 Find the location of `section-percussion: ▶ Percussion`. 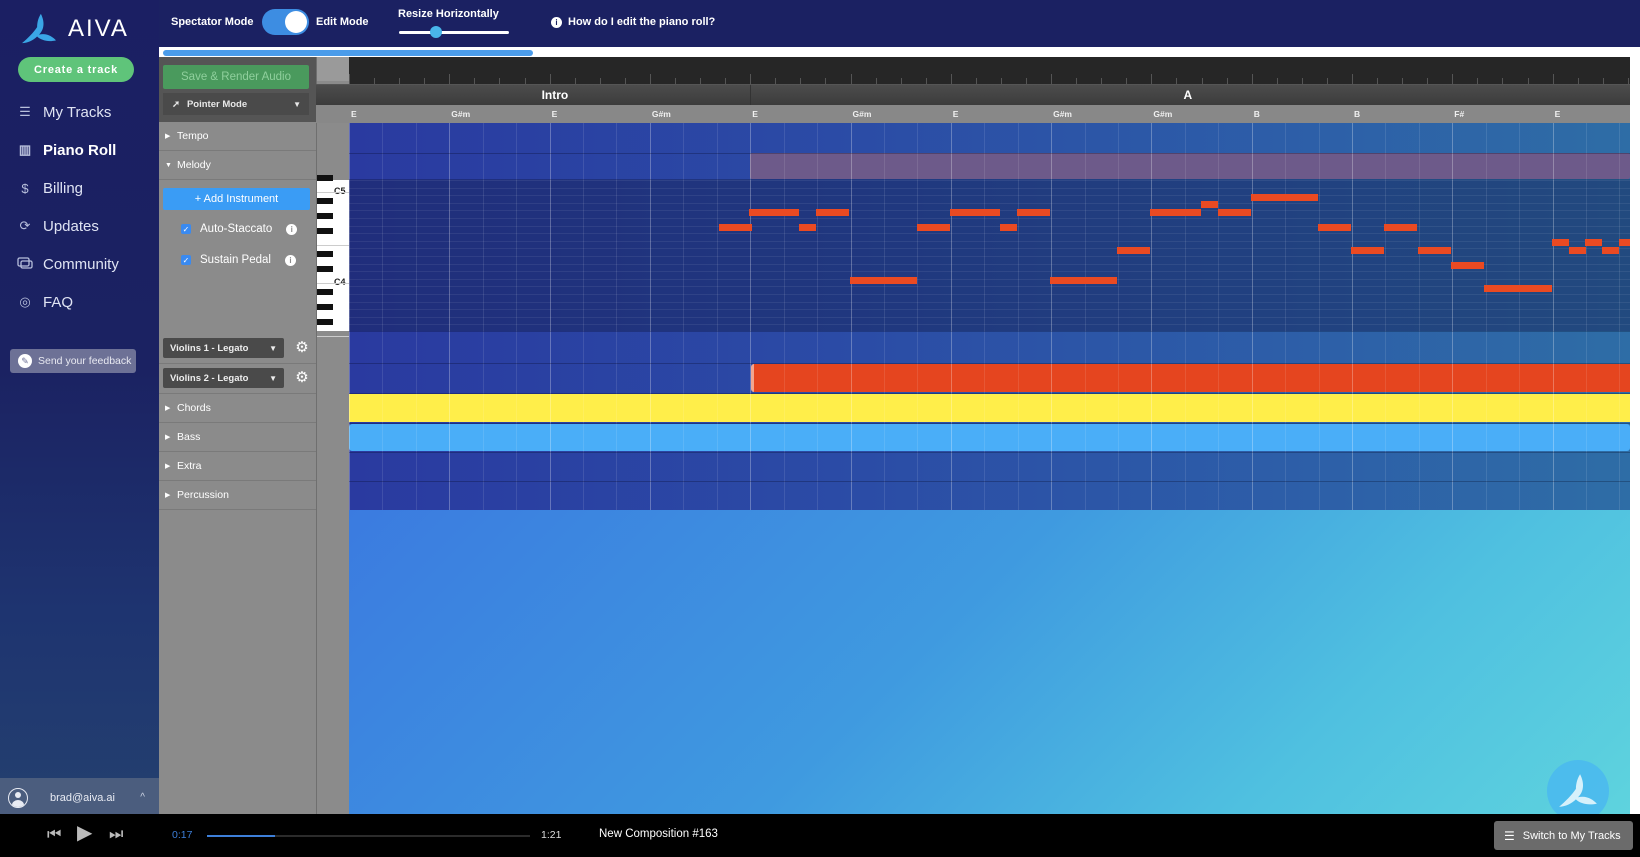

section-percussion: ▶ Percussion is located at coordinates (237, 495).